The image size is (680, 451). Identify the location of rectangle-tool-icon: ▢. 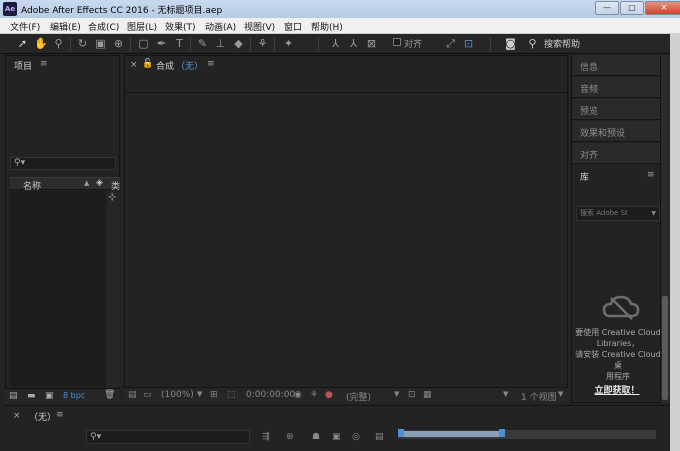
(143, 43).